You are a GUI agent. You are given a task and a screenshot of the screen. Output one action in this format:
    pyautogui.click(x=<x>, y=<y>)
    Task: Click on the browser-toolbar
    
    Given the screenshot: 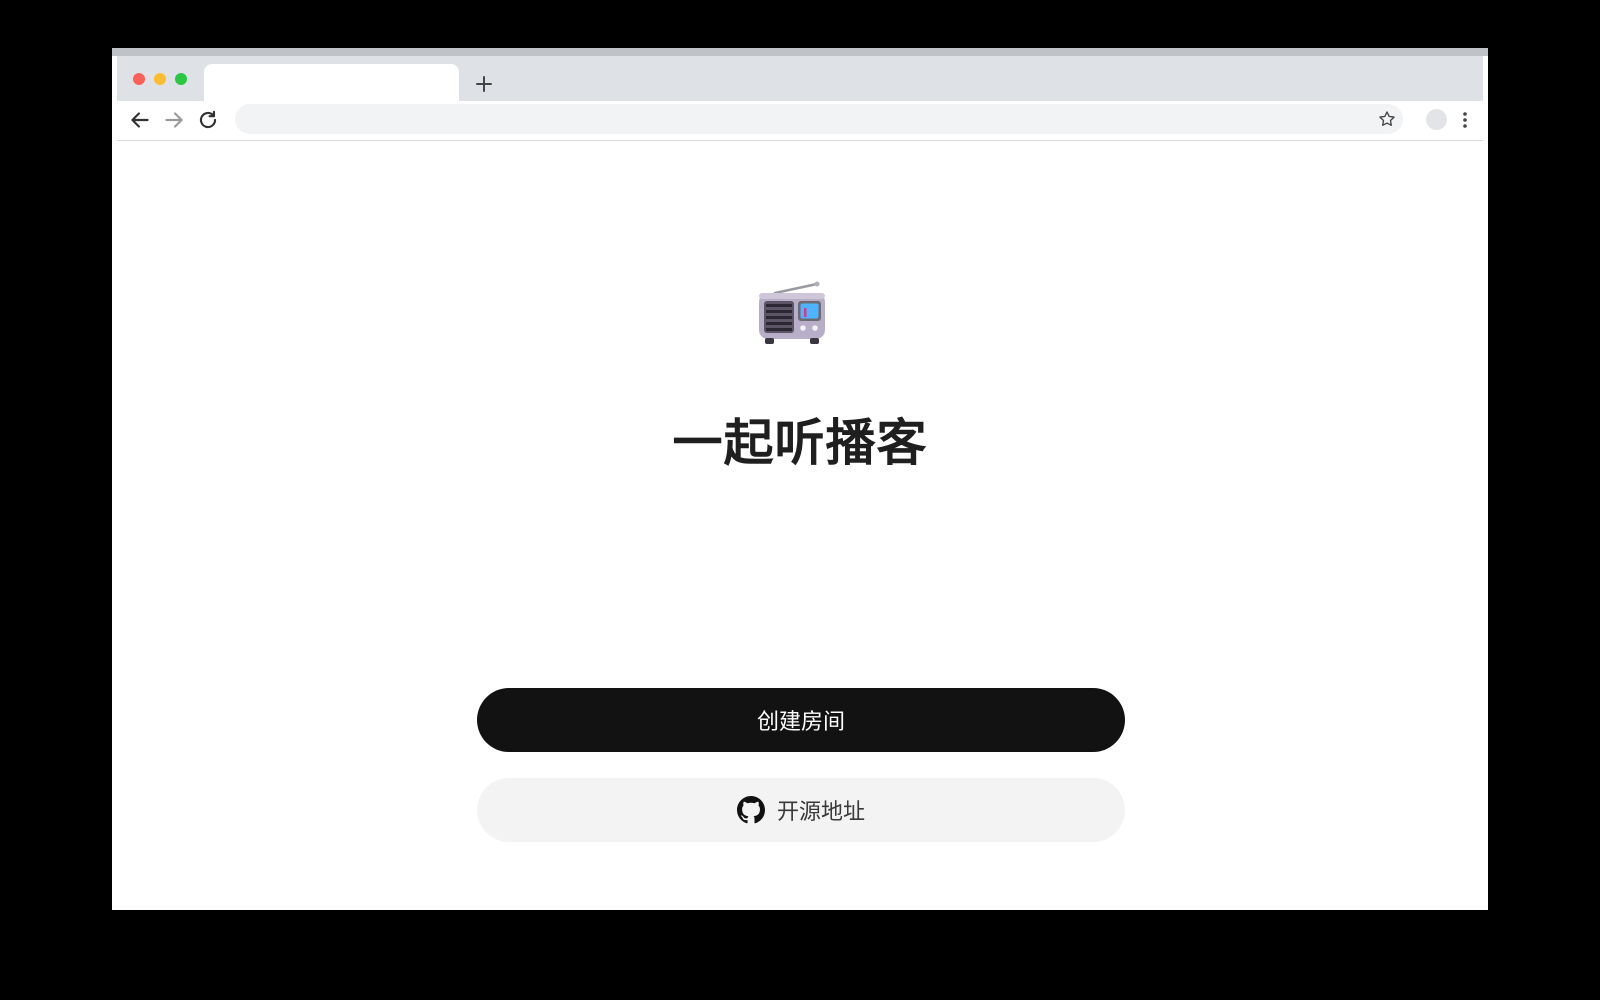 What is the action you would take?
    pyautogui.click(x=800, y=121)
    